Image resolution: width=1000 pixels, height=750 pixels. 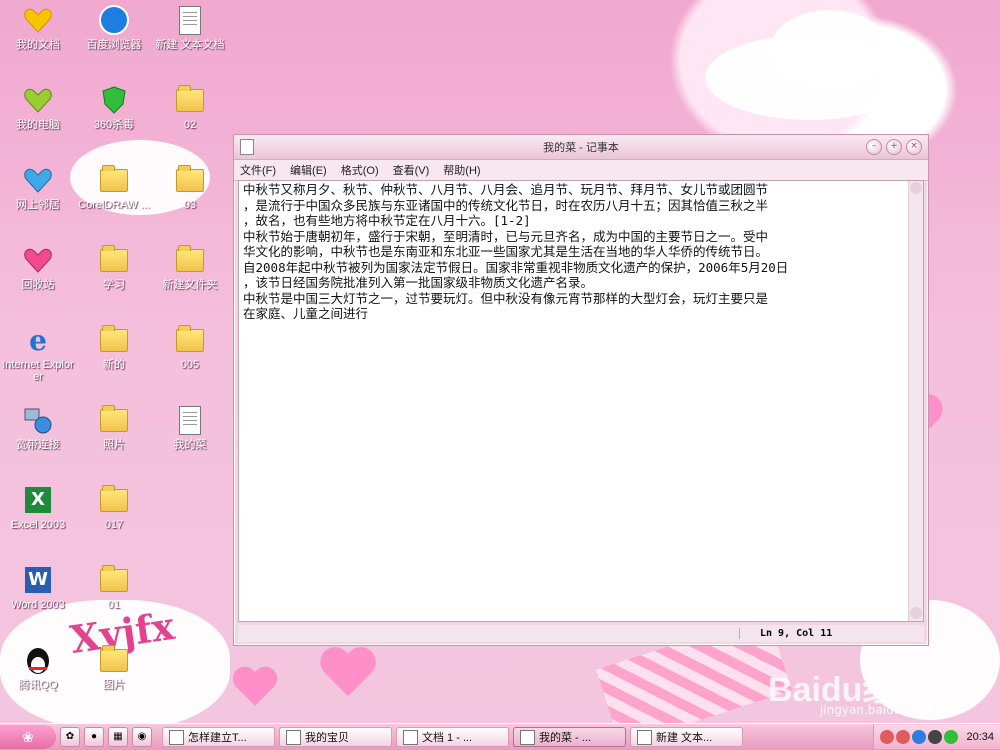 I want to click on image-icon, so click(x=293, y=737).